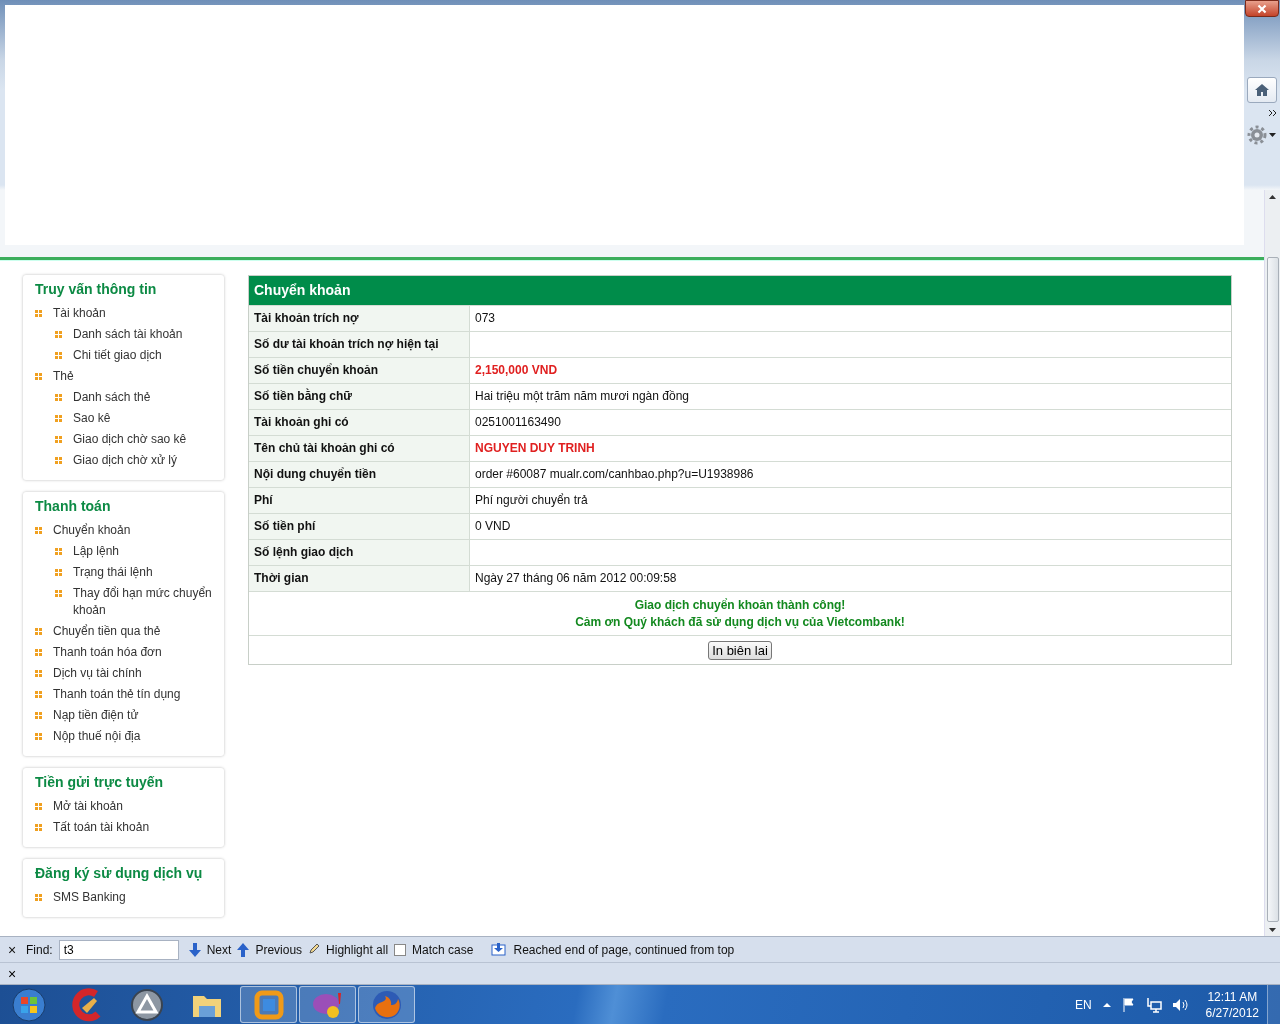 This screenshot has height=1024, width=1280. What do you see at coordinates (97, 673) in the screenshot?
I see `menu-link: Dịch vụ tài chính` at bounding box center [97, 673].